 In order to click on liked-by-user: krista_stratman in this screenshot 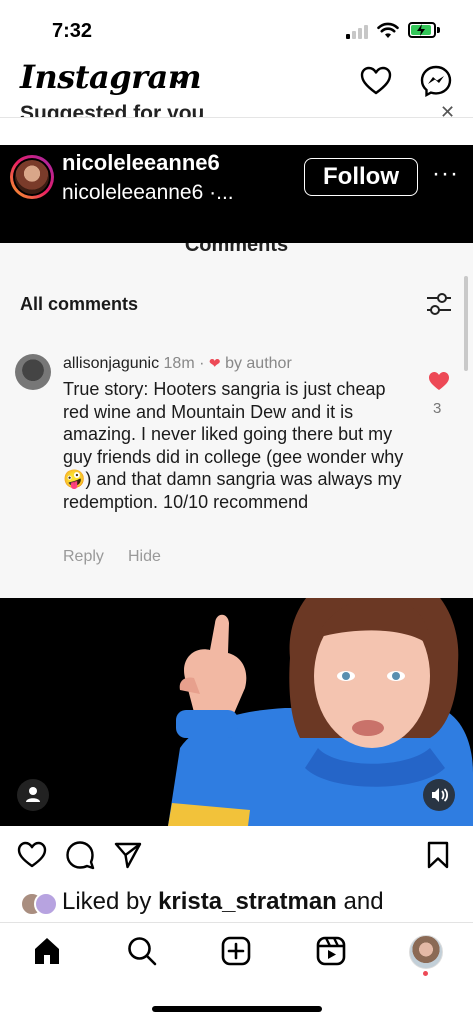, I will do `click(247, 901)`.